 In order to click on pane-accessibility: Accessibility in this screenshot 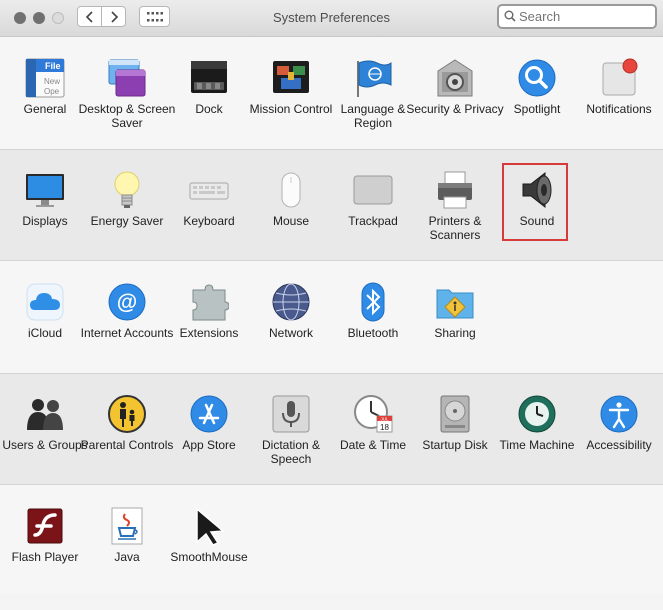, I will do `click(619, 446)`.